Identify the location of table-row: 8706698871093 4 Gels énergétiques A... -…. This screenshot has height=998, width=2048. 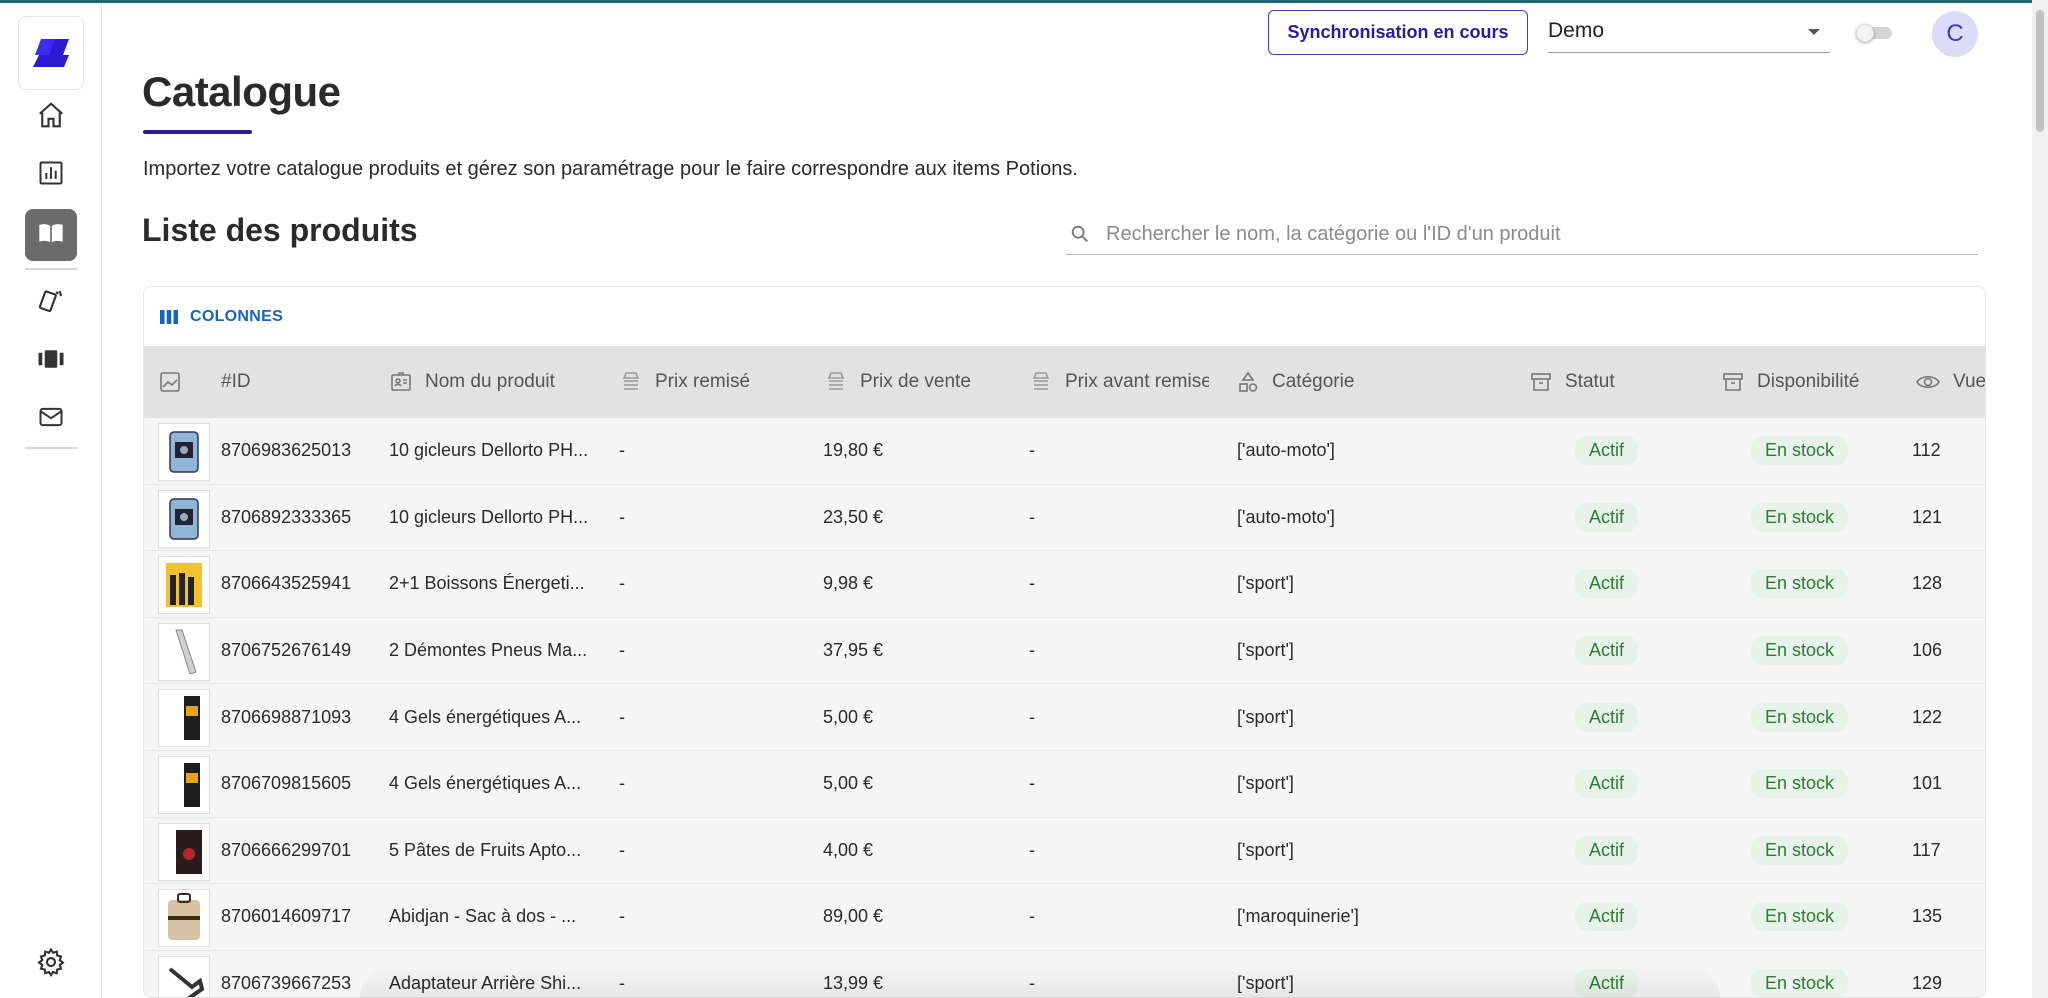
(1064, 717).